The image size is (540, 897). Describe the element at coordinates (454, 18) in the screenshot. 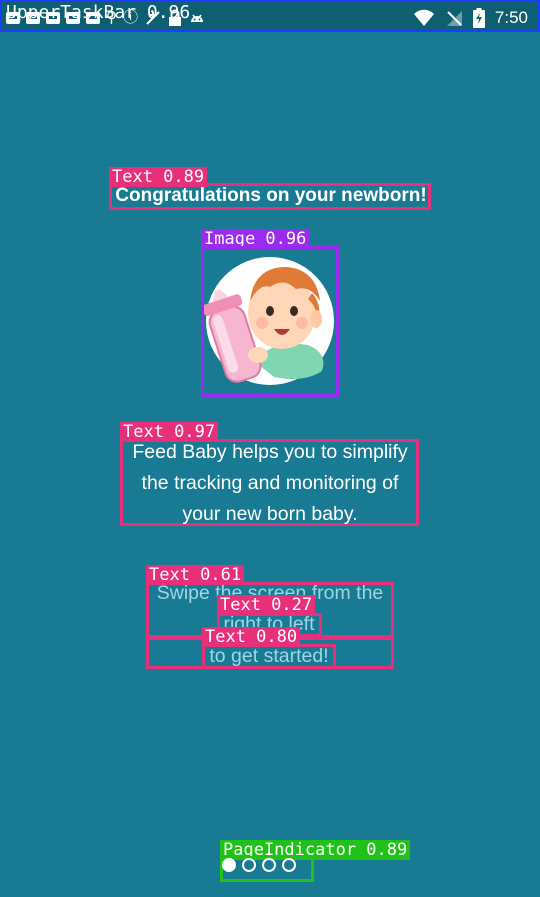

I see `no-signal-icon` at that location.